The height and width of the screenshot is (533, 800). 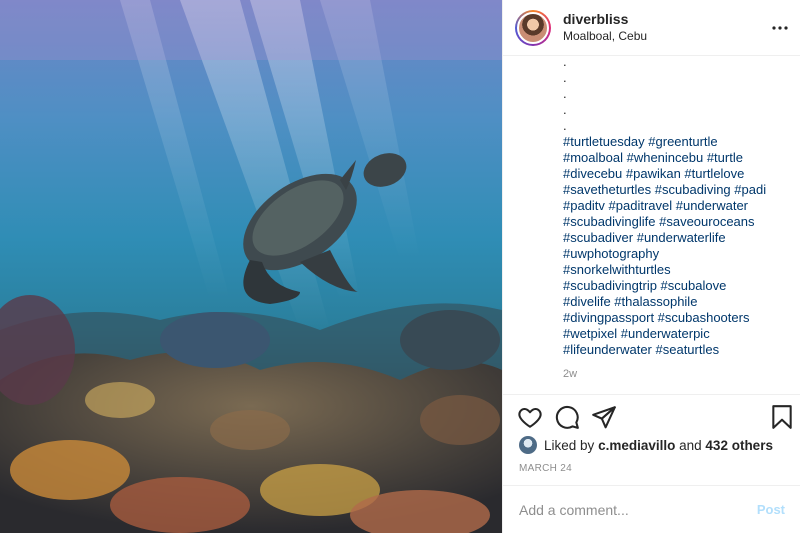 I want to click on post-date: MARCH 24, so click(x=545, y=468).